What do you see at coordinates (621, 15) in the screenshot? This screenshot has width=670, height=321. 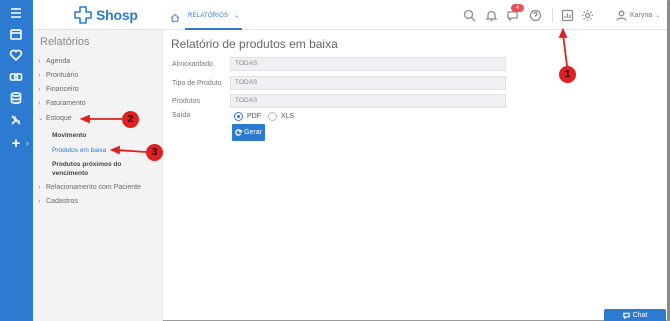 I see `user-icon` at bounding box center [621, 15].